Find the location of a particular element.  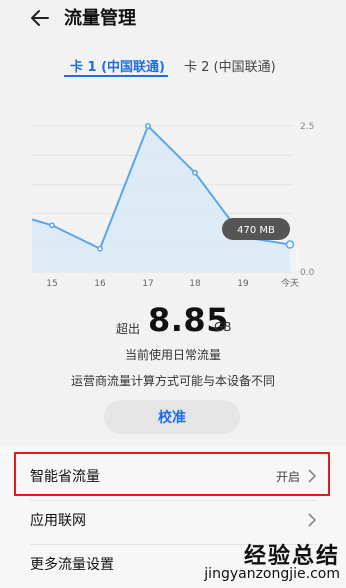

app-network-row: 应用联网 is located at coordinates (173, 520).